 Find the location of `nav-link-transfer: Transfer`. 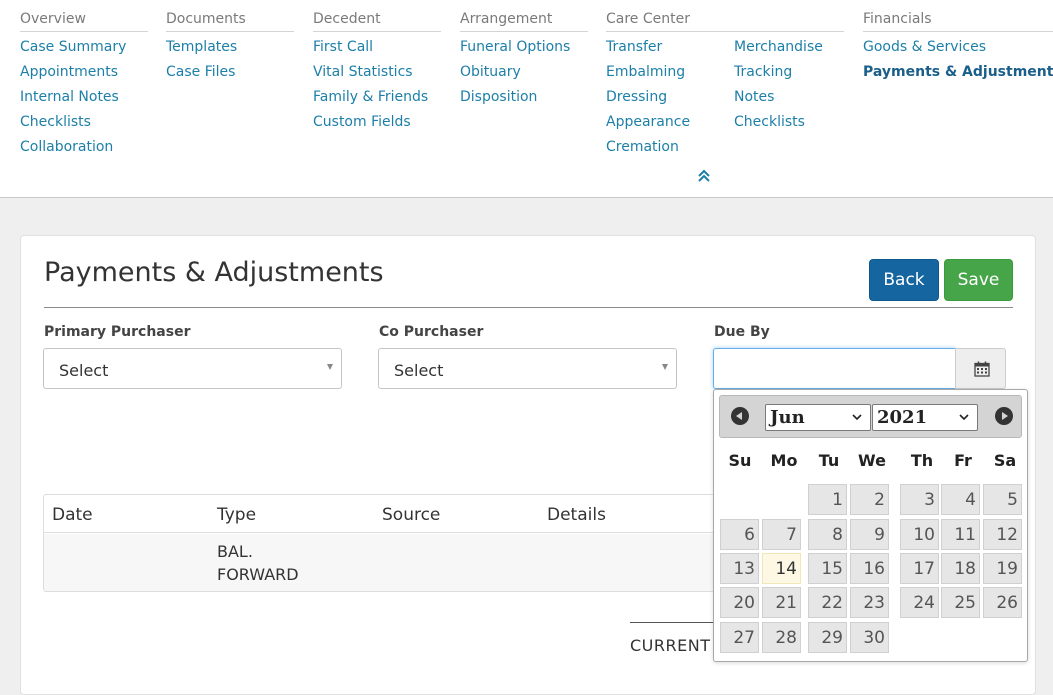

nav-link-transfer: Transfer is located at coordinates (648, 47).